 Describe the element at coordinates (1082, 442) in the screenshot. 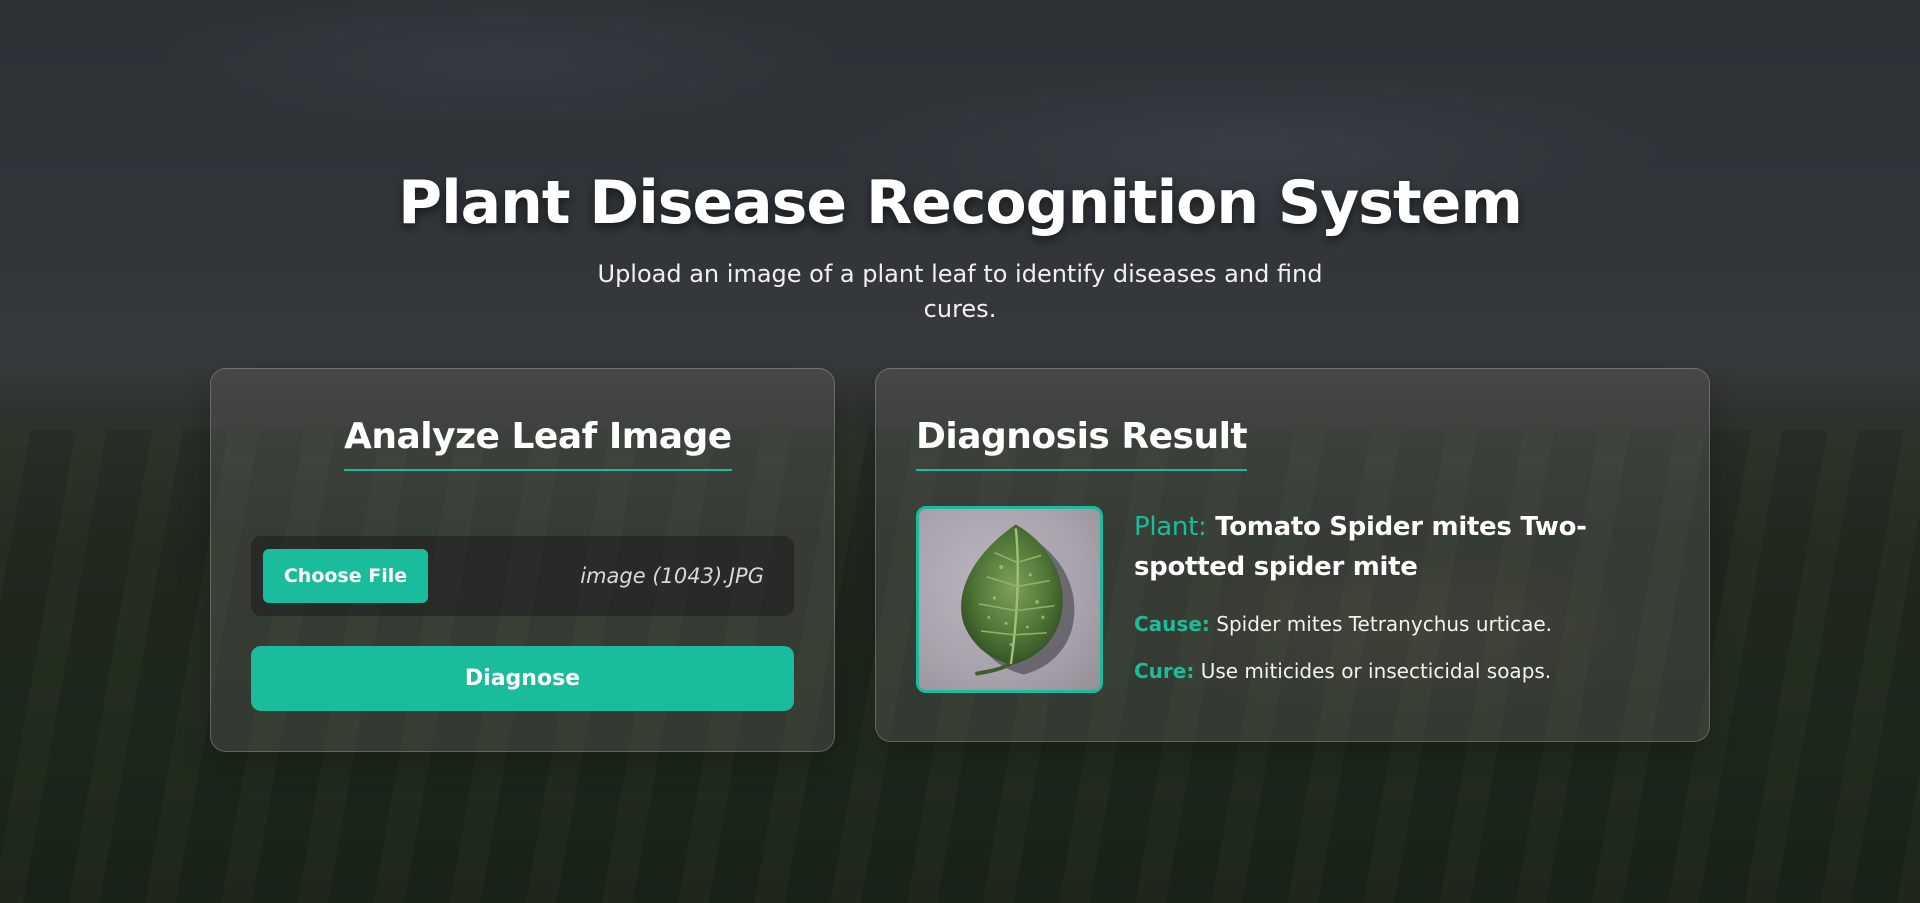

I see `result-heading: Diagnosis Result` at that location.